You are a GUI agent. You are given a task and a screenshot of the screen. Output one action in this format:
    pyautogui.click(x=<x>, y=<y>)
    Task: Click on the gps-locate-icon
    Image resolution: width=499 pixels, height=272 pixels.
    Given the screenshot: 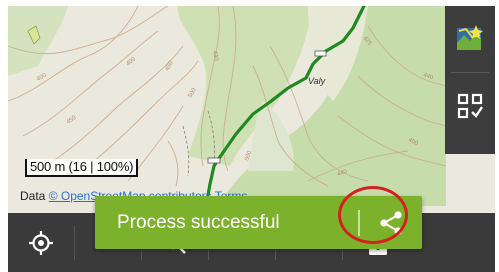 What is the action you would take?
    pyautogui.click(x=41, y=242)
    